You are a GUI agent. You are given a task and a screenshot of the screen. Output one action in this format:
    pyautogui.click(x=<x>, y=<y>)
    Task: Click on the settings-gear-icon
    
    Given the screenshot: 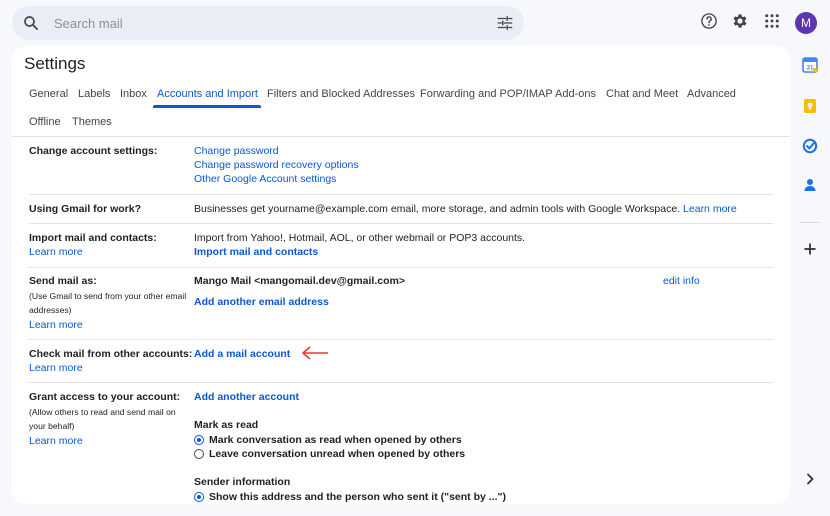 What is the action you would take?
    pyautogui.click(x=740, y=23)
    